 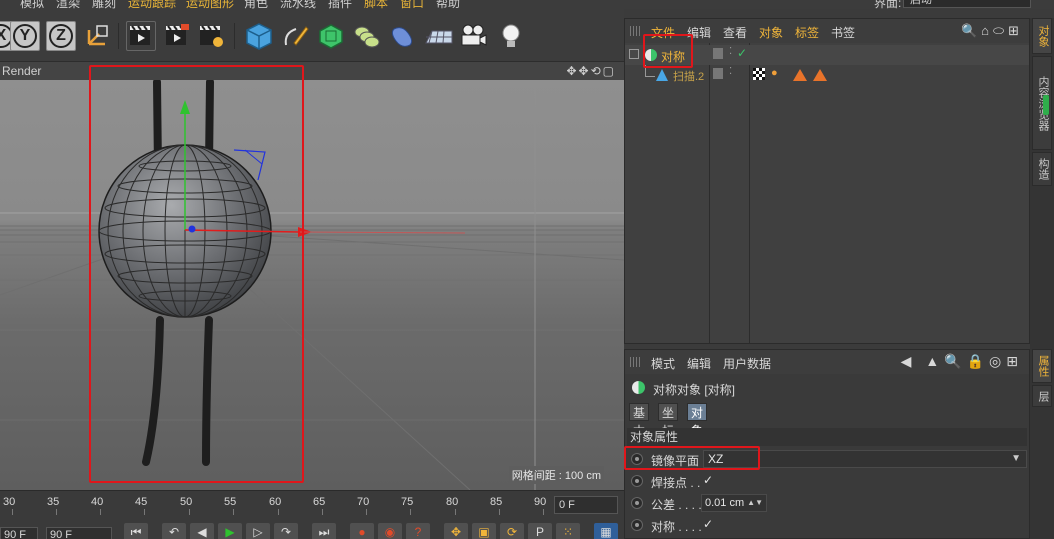 I want to click on pen-spline-button, so click(x=295, y=36).